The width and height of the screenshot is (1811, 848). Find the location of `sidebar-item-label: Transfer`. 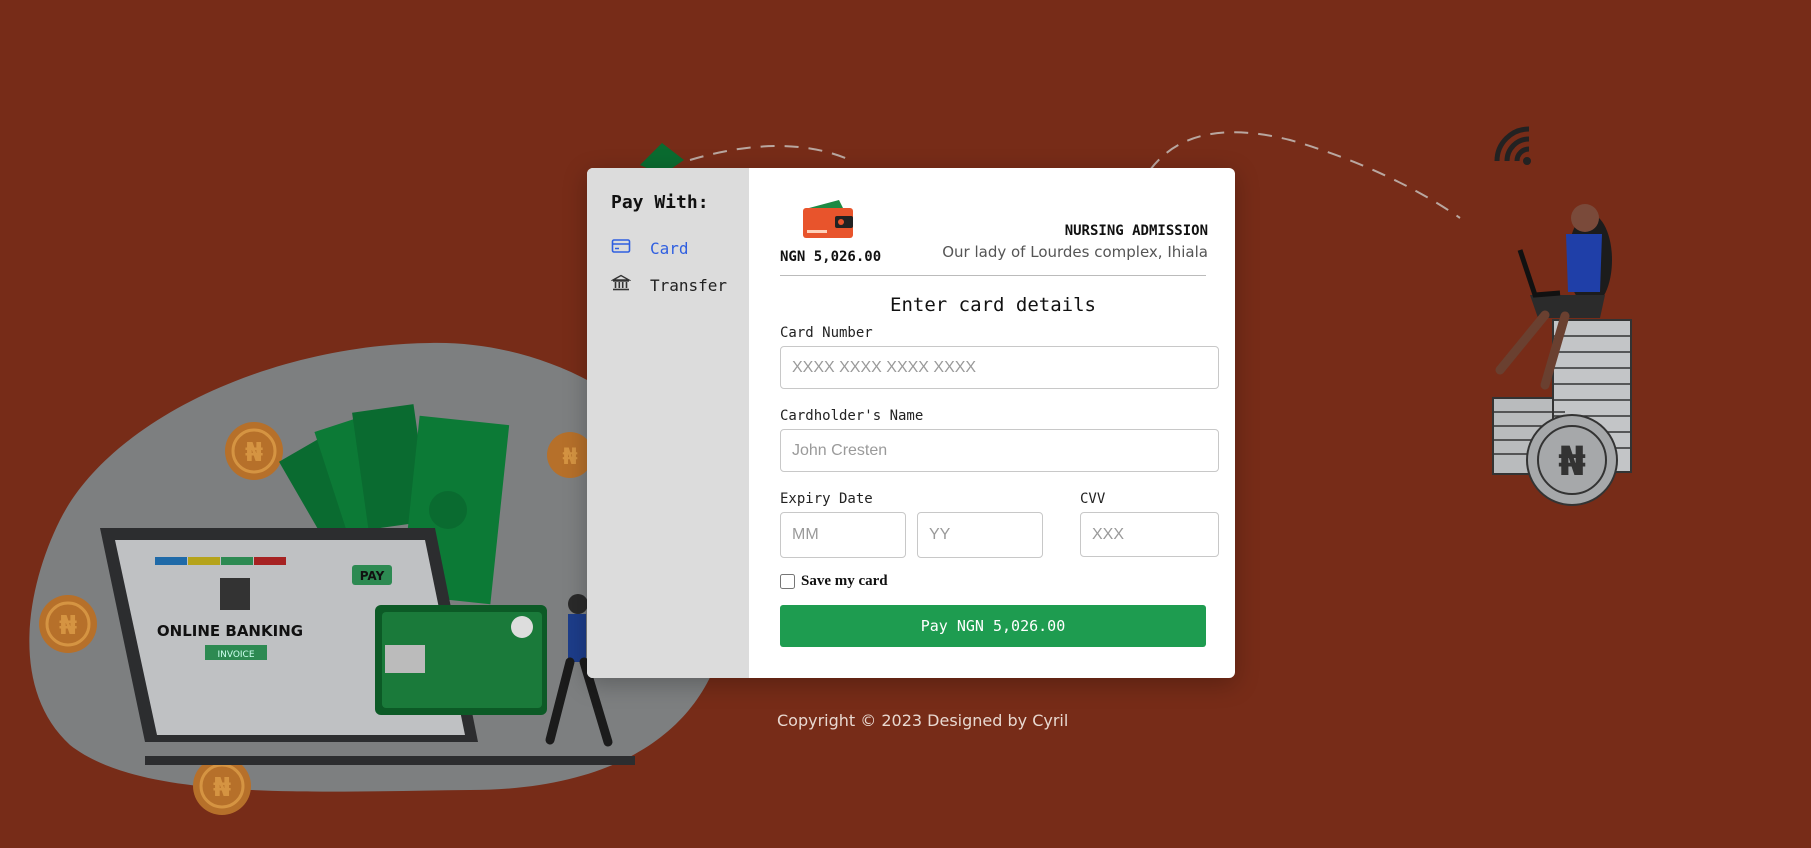

sidebar-item-label: Transfer is located at coordinates (689, 285).